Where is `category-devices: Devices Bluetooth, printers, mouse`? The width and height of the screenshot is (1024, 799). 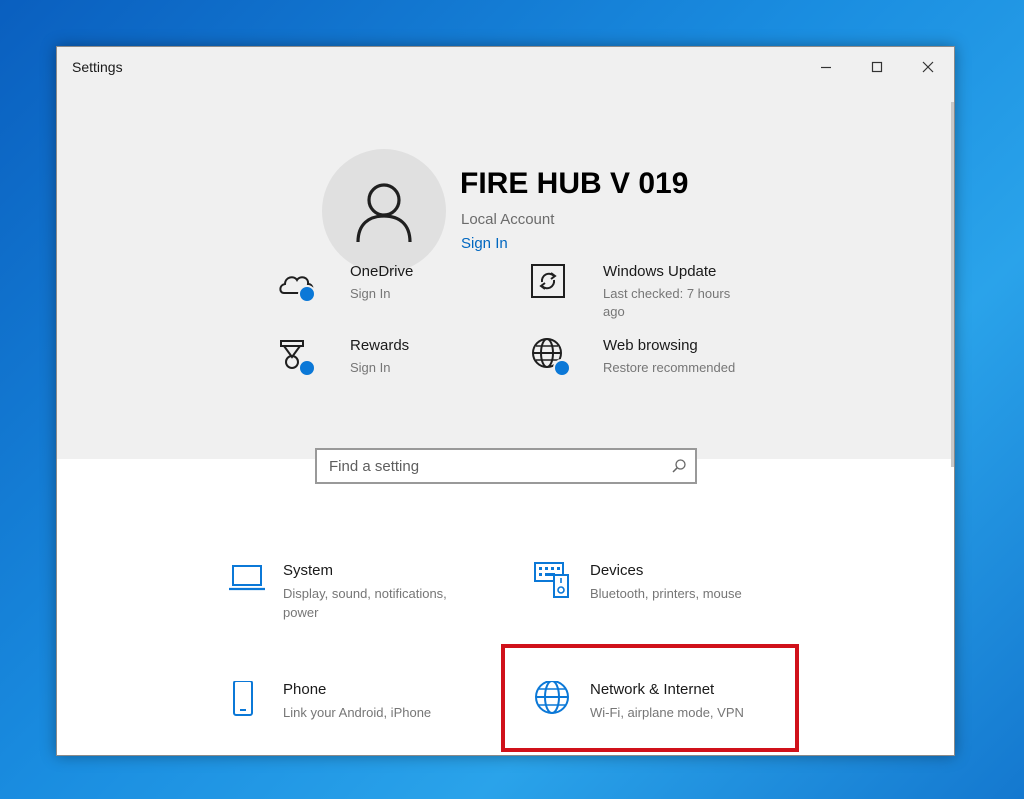 category-devices: Devices Bluetooth, printers, mouse is located at coordinates (669, 597).